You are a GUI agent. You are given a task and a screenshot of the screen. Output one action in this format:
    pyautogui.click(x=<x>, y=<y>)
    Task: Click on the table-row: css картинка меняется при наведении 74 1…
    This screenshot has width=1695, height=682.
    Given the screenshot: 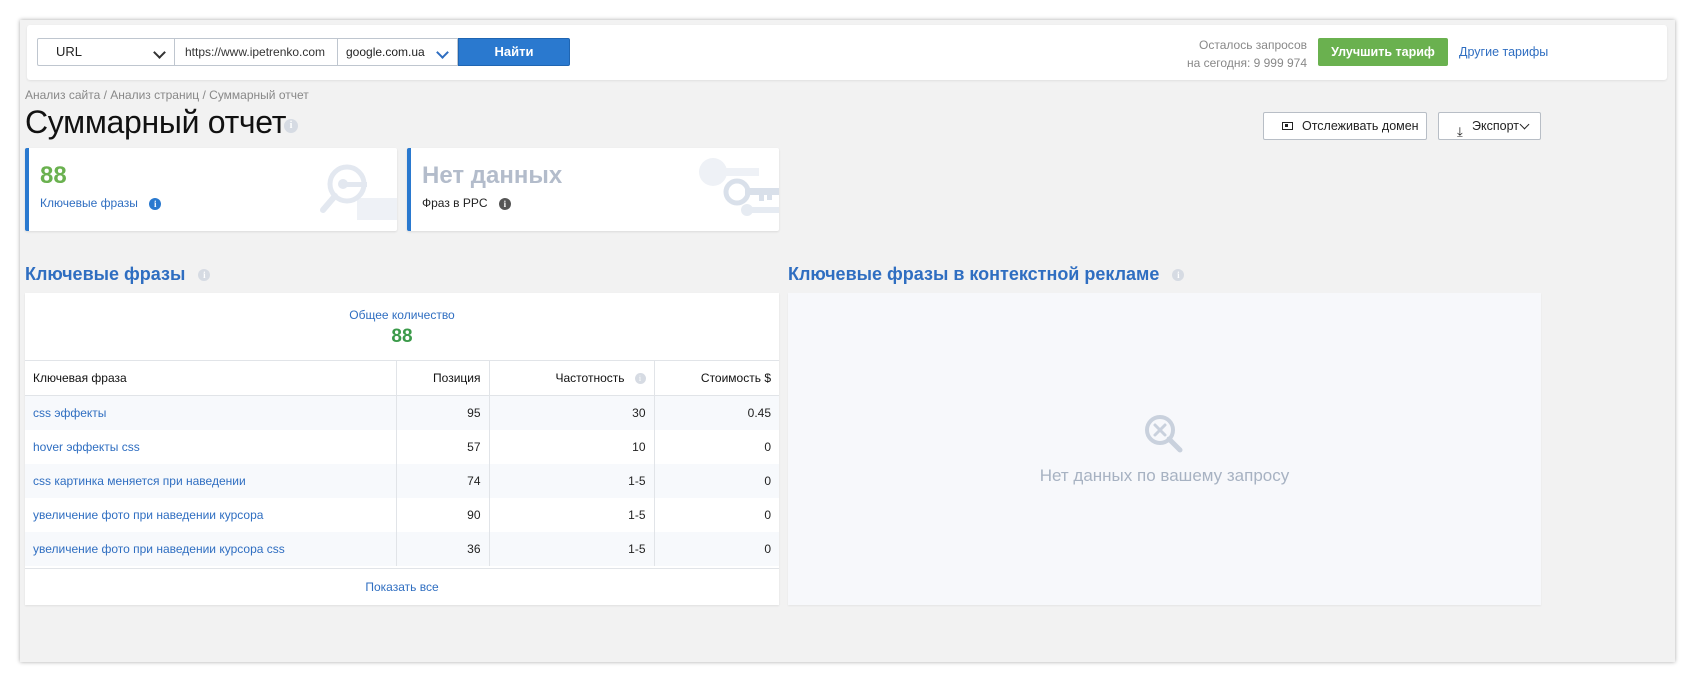 What is the action you would take?
    pyautogui.click(x=402, y=481)
    